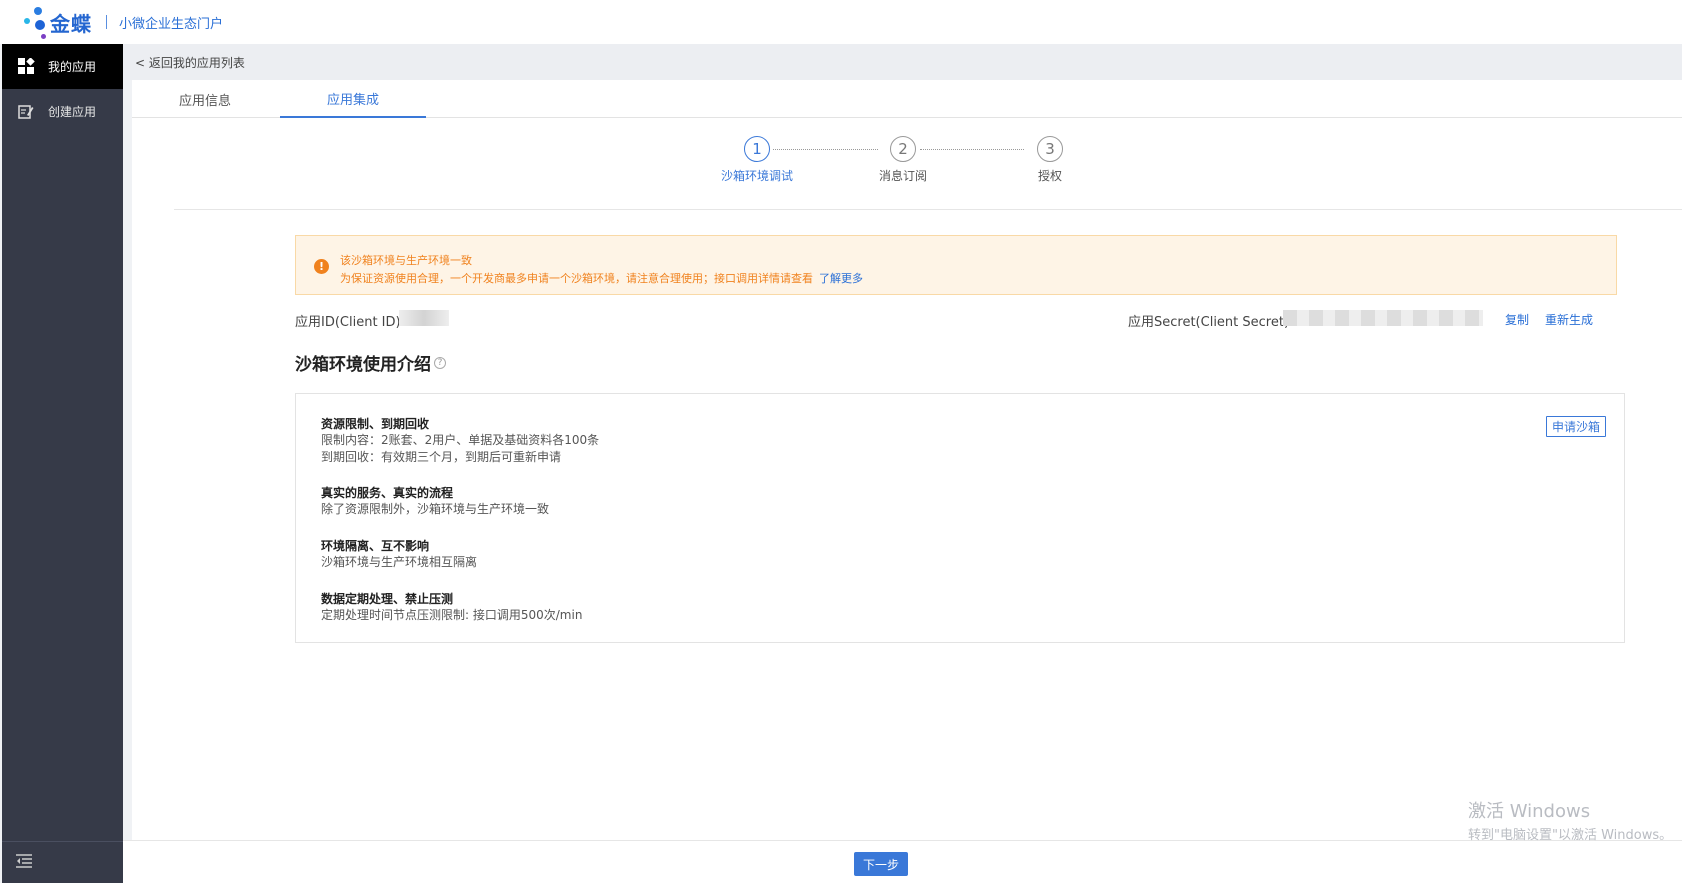 Image resolution: width=1682 pixels, height=883 pixels. Describe the element at coordinates (321, 266) in the screenshot. I see `warning-icon: !` at that location.